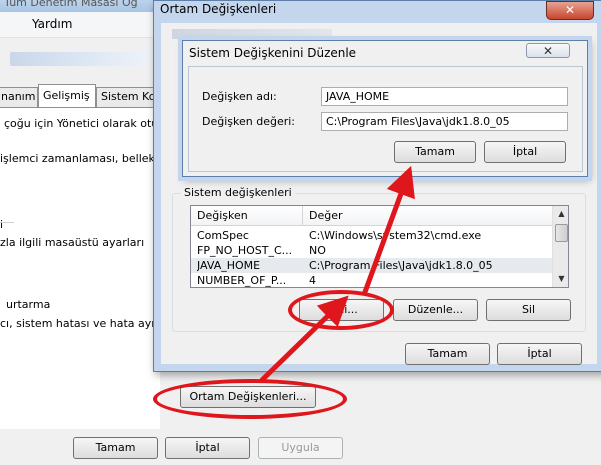 The height and width of the screenshot is (465, 601). What do you see at coordinates (337, 274) in the screenshot?
I see `annotation-arrow` at bounding box center [337, 274].